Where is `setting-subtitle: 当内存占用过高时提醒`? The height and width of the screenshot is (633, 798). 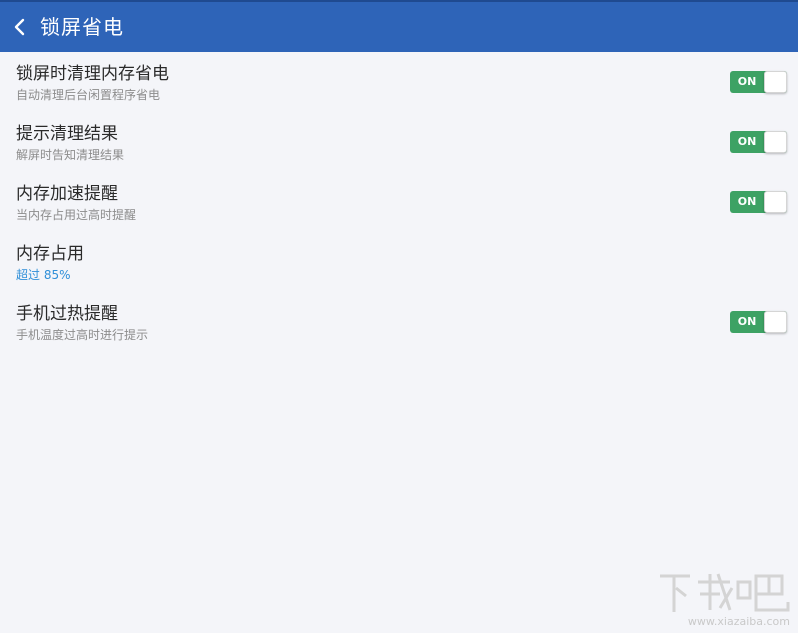 setting-subtitle: 当内存占用过高时提醒 is located at coordinates (76, 215).